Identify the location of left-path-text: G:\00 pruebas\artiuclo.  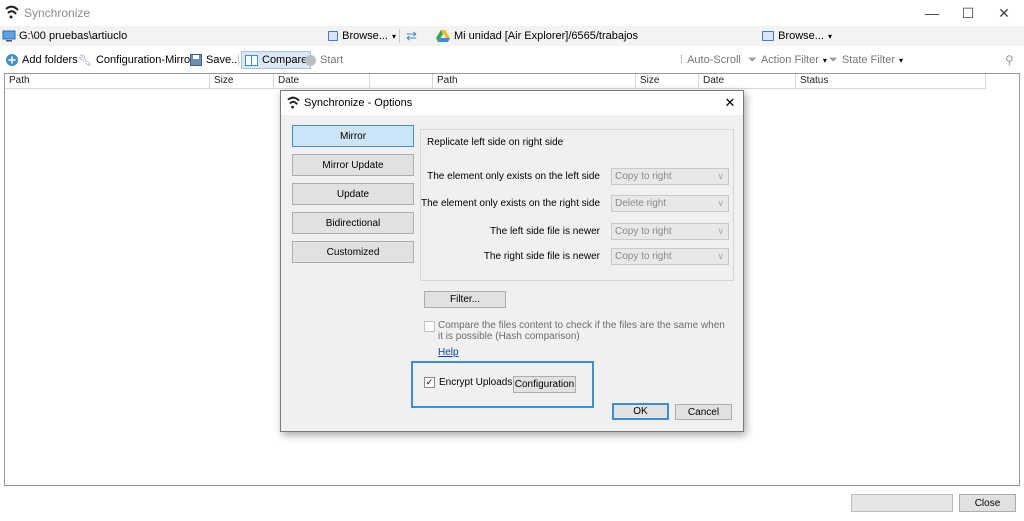
(73, 36).